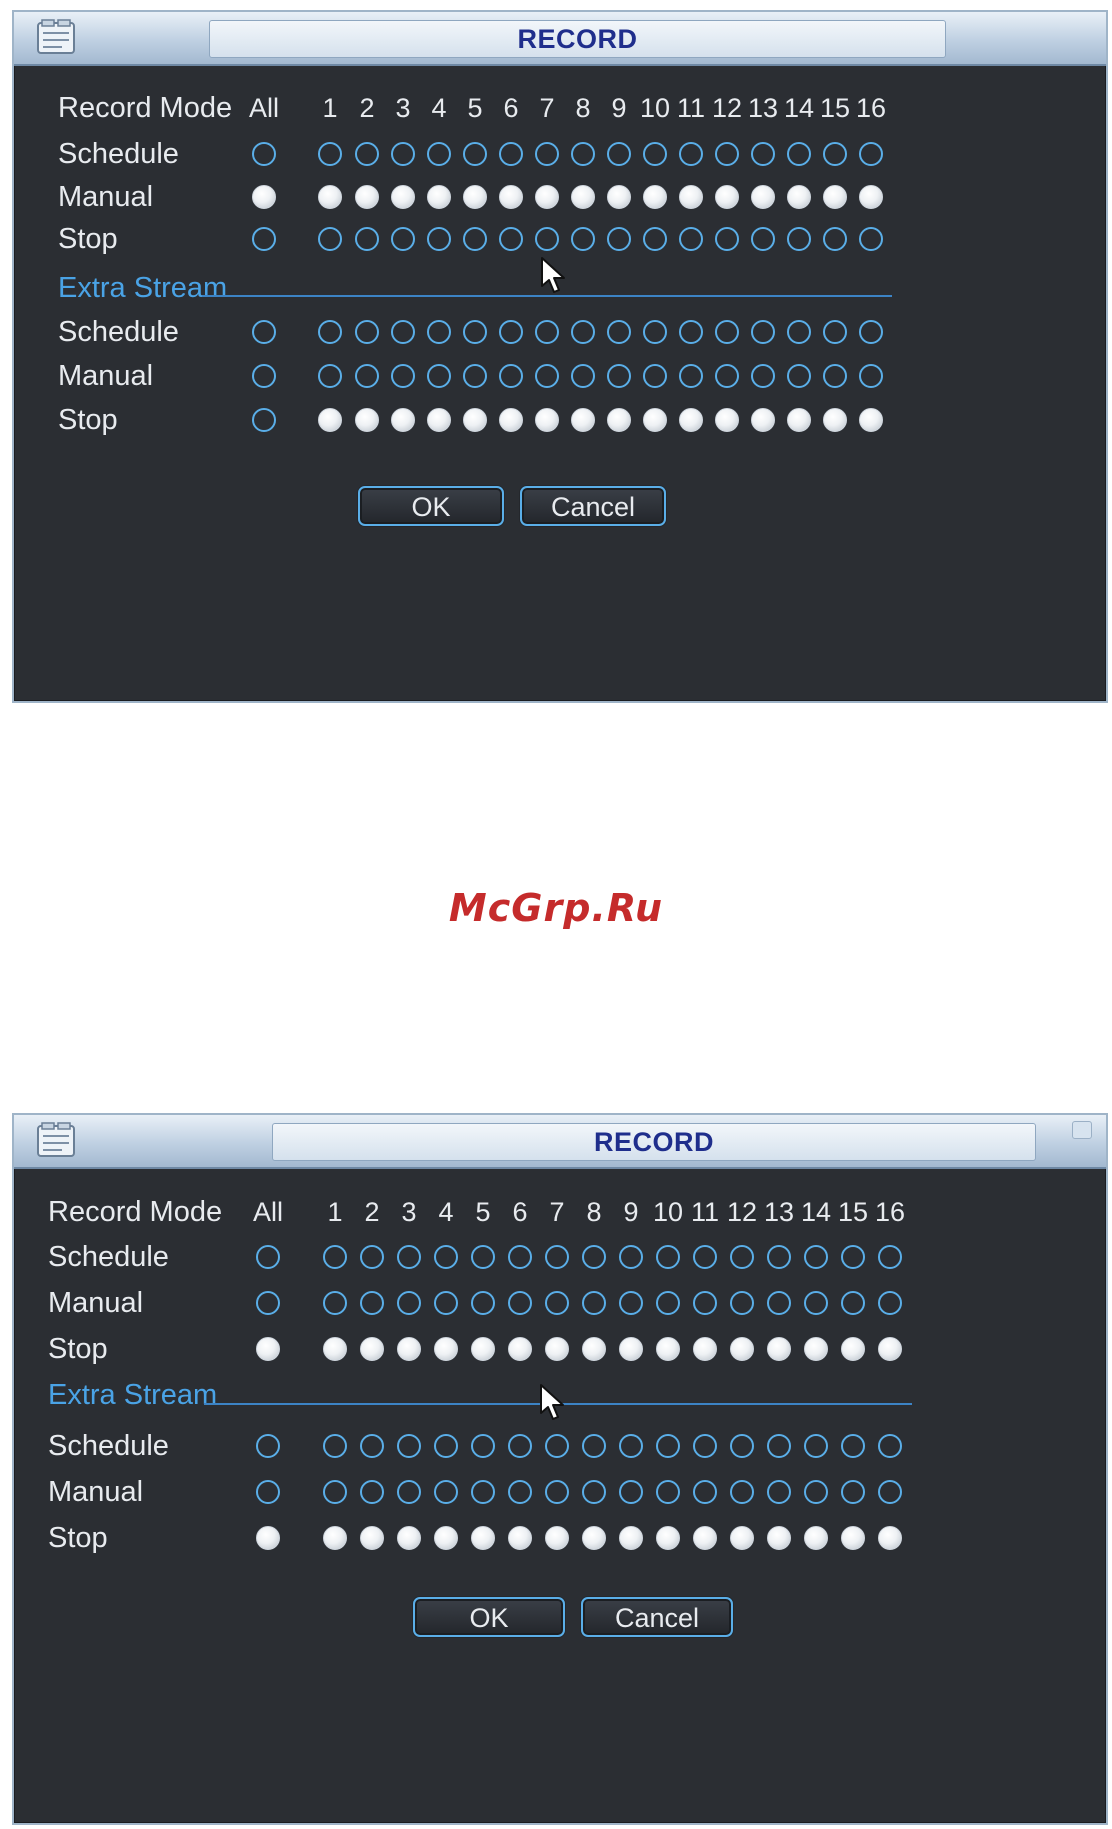 The width and height of the screenshot is (1112, 1829). I want to click on extra-stop-ch13-radio, so click(779, 1538).